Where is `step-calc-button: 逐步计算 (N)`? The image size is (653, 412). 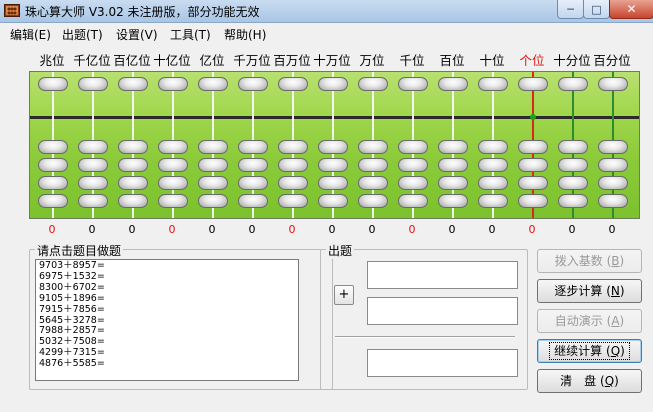
step-calc-button: 逐步计算 (N) is located at coordinates (589, 291).